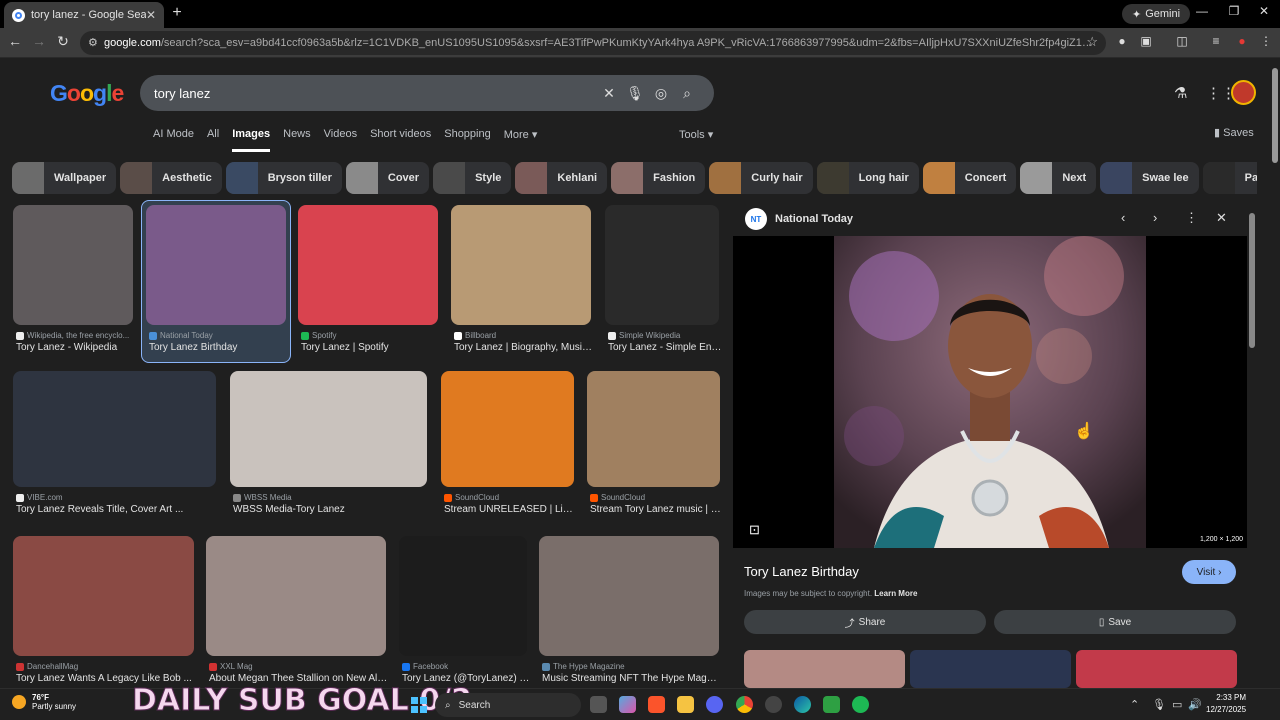 The height and width of the screenshot is (720, 1280). I want to click on forward-icon: →, so click(39, 41).